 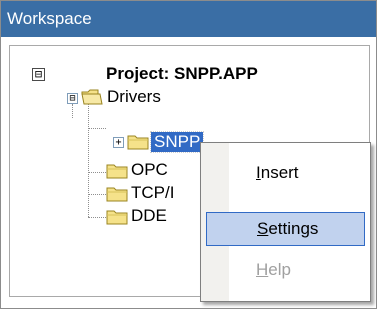 I want to click on menu-item-help: Help, so click(x=285, y=271).